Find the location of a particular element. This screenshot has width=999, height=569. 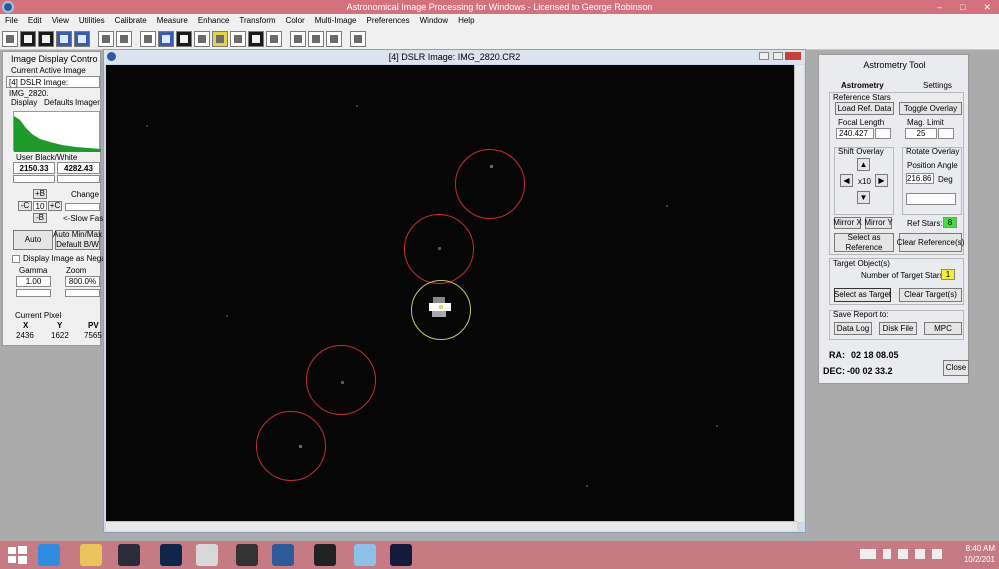

menu-file: File is located at coordinates (11, 21).